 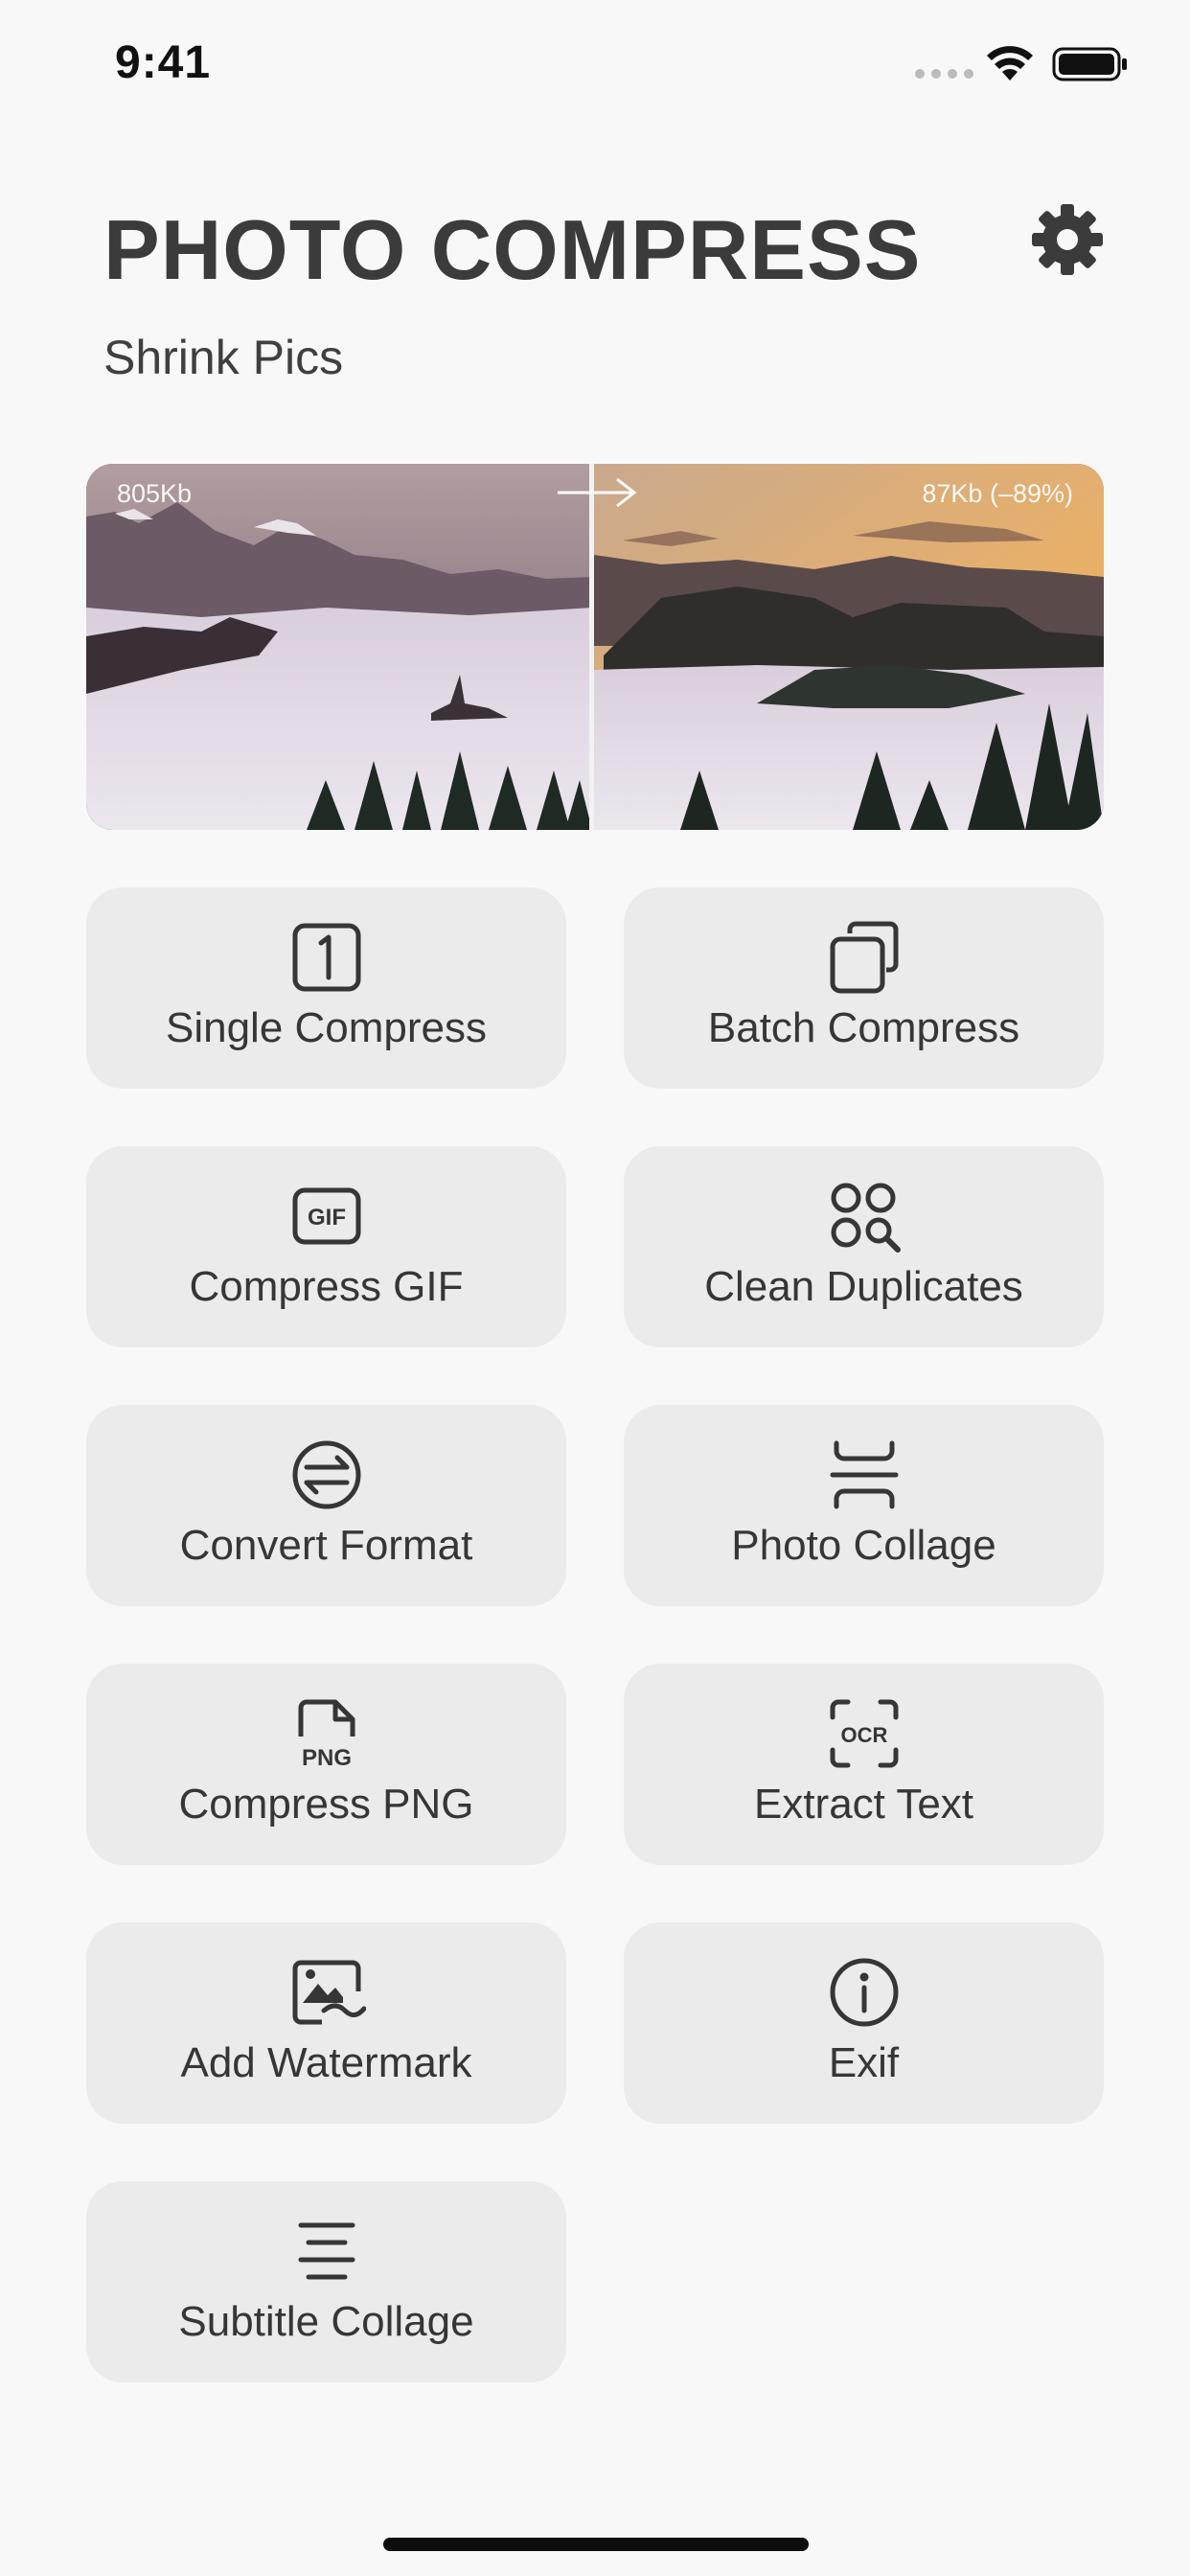 I want to click on page-title: PHOTO COMPRESS, so click(x=512, y=249).